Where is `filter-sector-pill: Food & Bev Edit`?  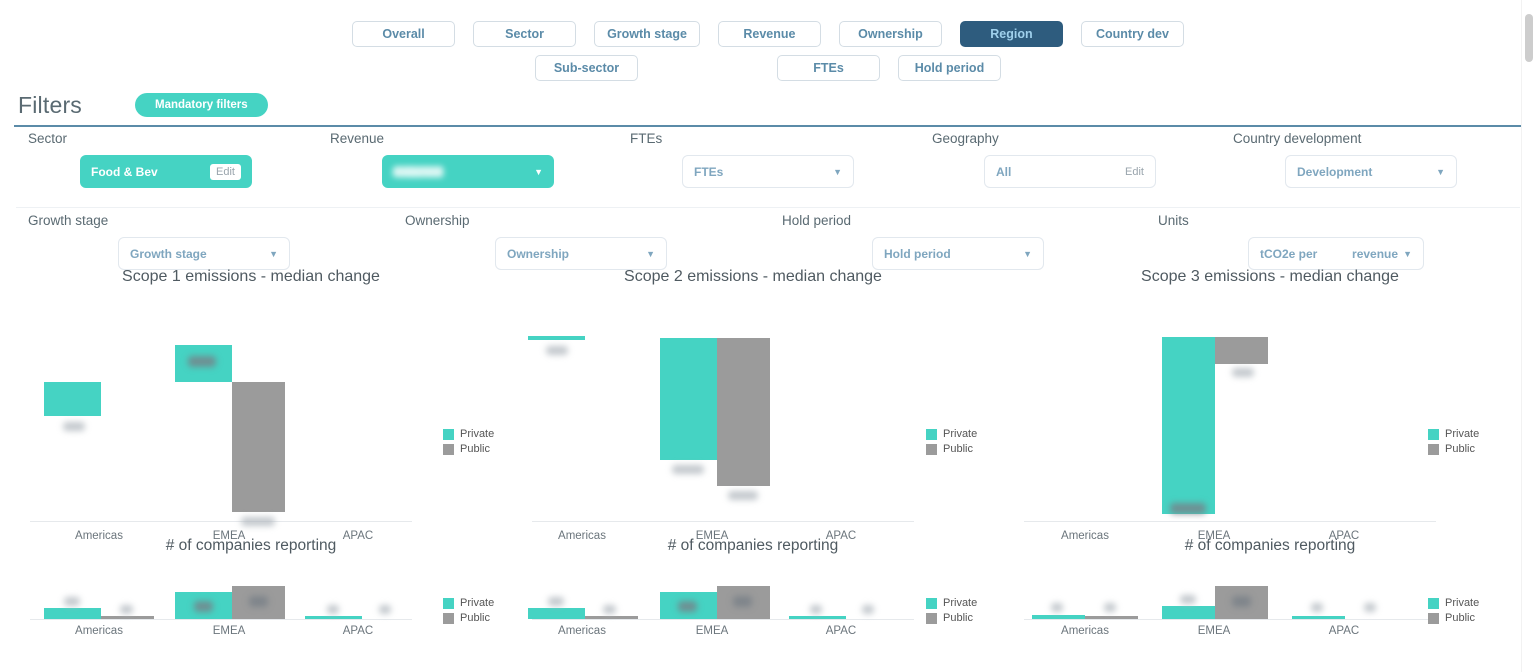 filter-sector-pill: Food & Bev Edit is located at coordinates (166, 171).